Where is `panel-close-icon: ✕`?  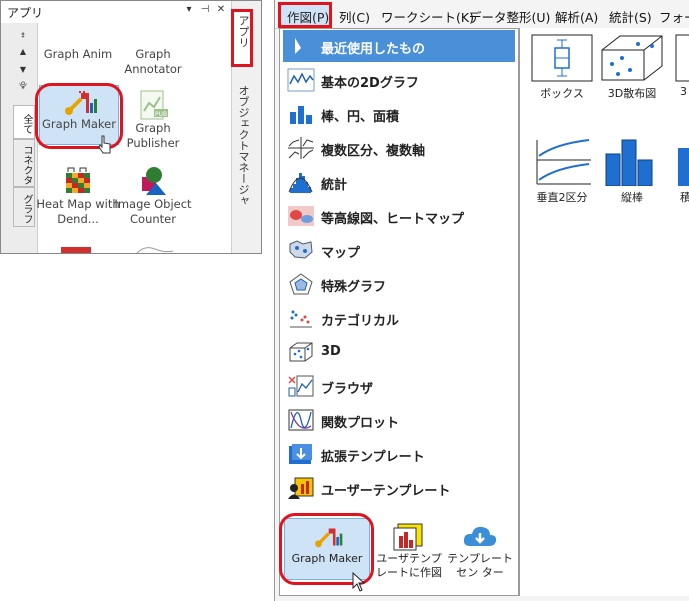
panel-close-icon: ✕ is located at coordinates (221, 9).